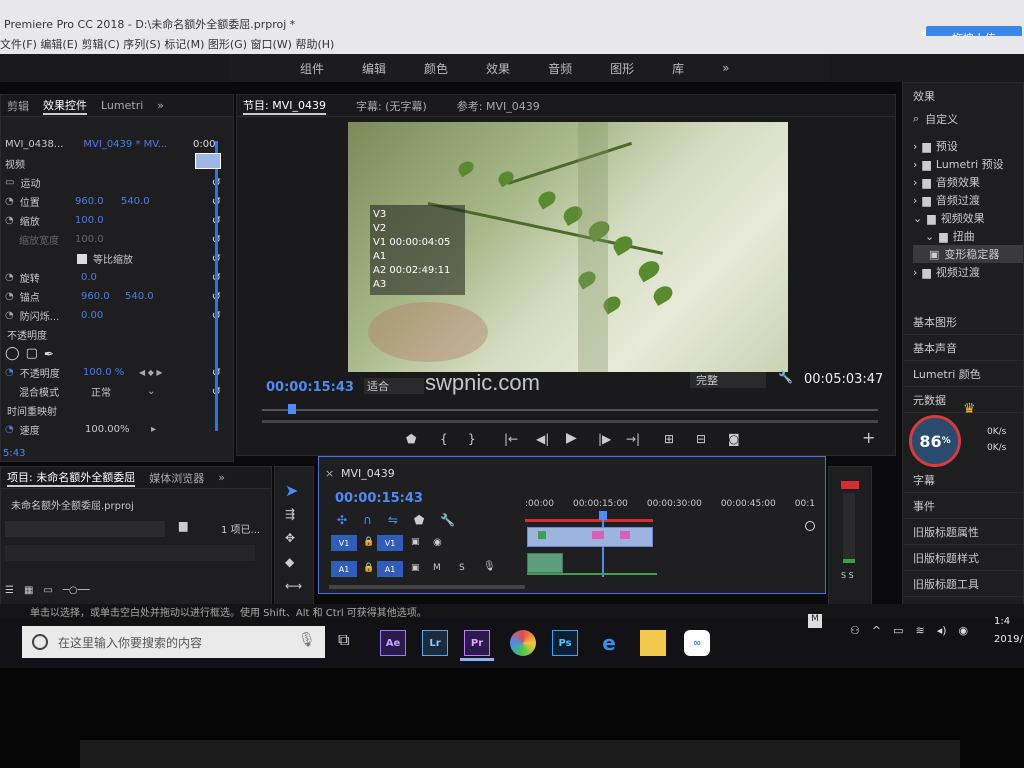  Describe the element at coordinates (176, 478) in the screenshot. I see `tab-media-browser: 媒体浏览器` at that location.